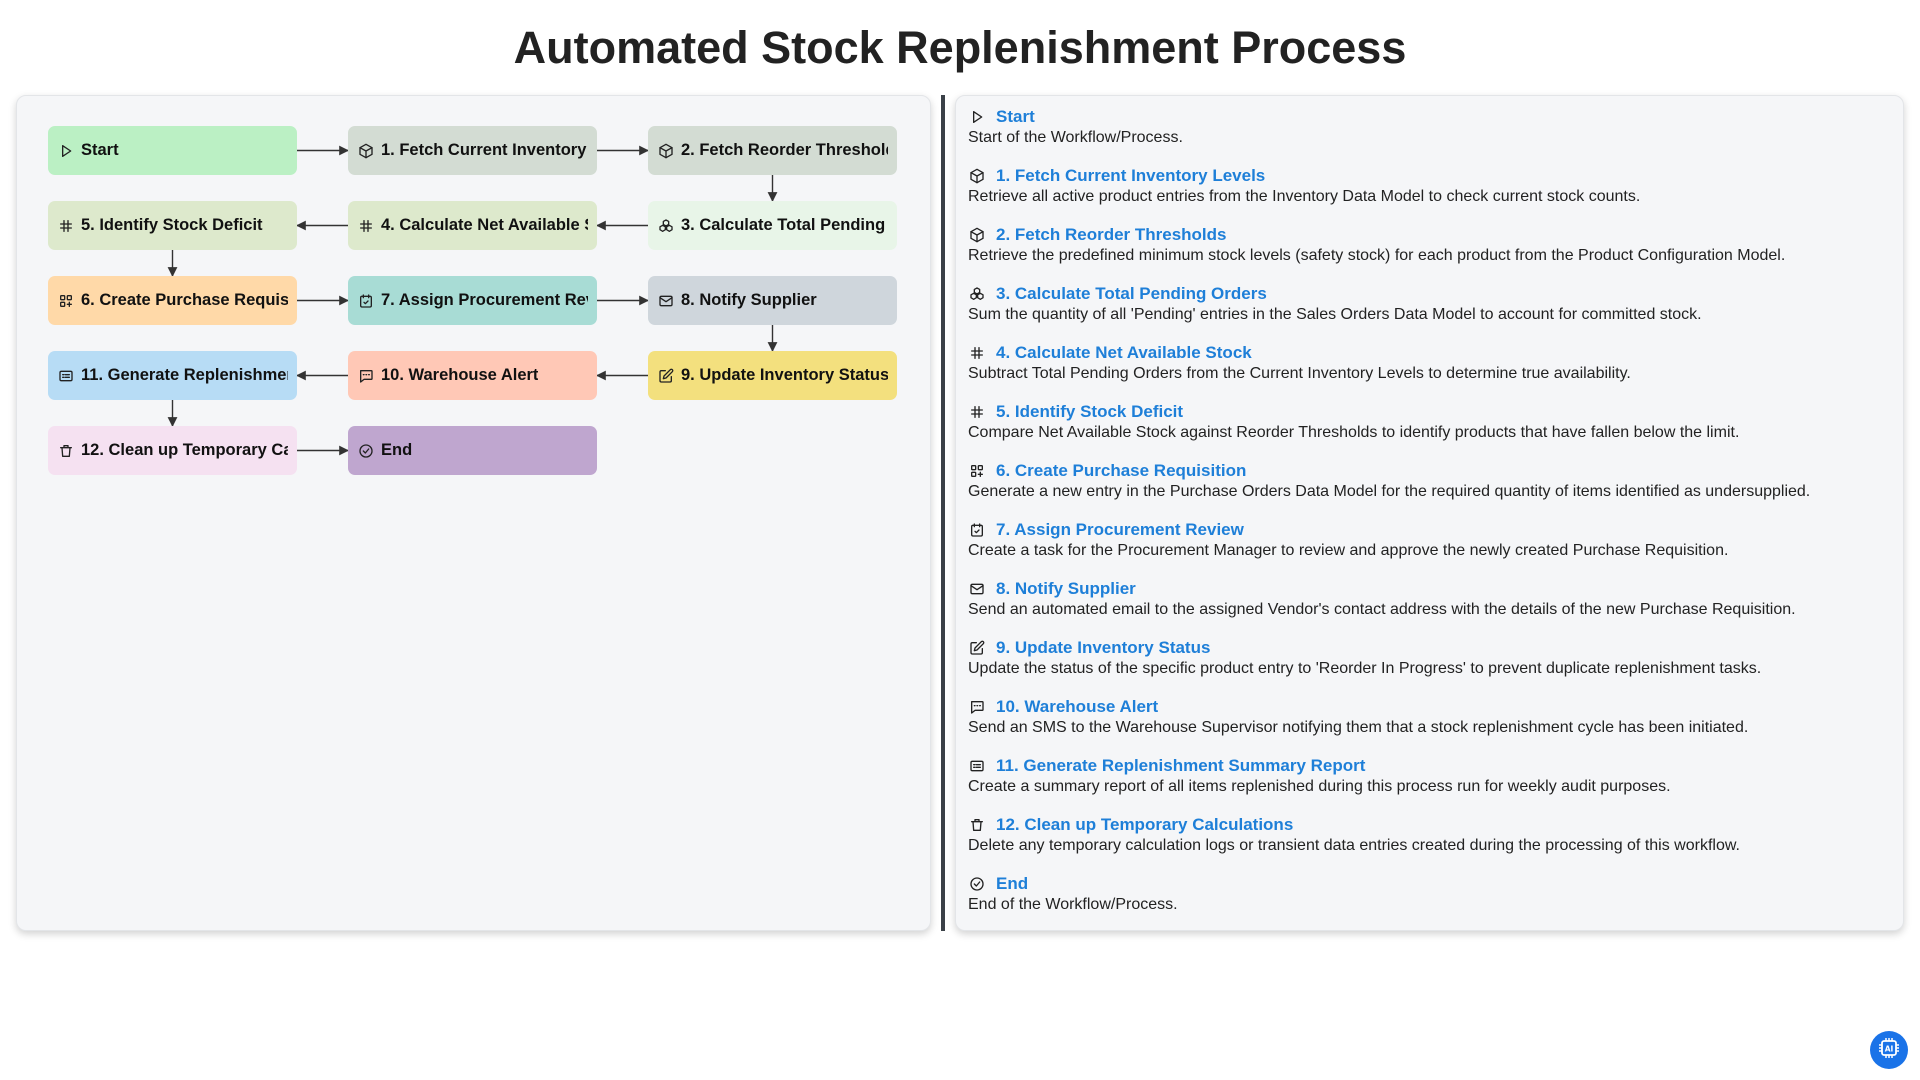  I want to click on step-detail-title: 1. Fetch Current Inventory Levels, so click(1130, 176).